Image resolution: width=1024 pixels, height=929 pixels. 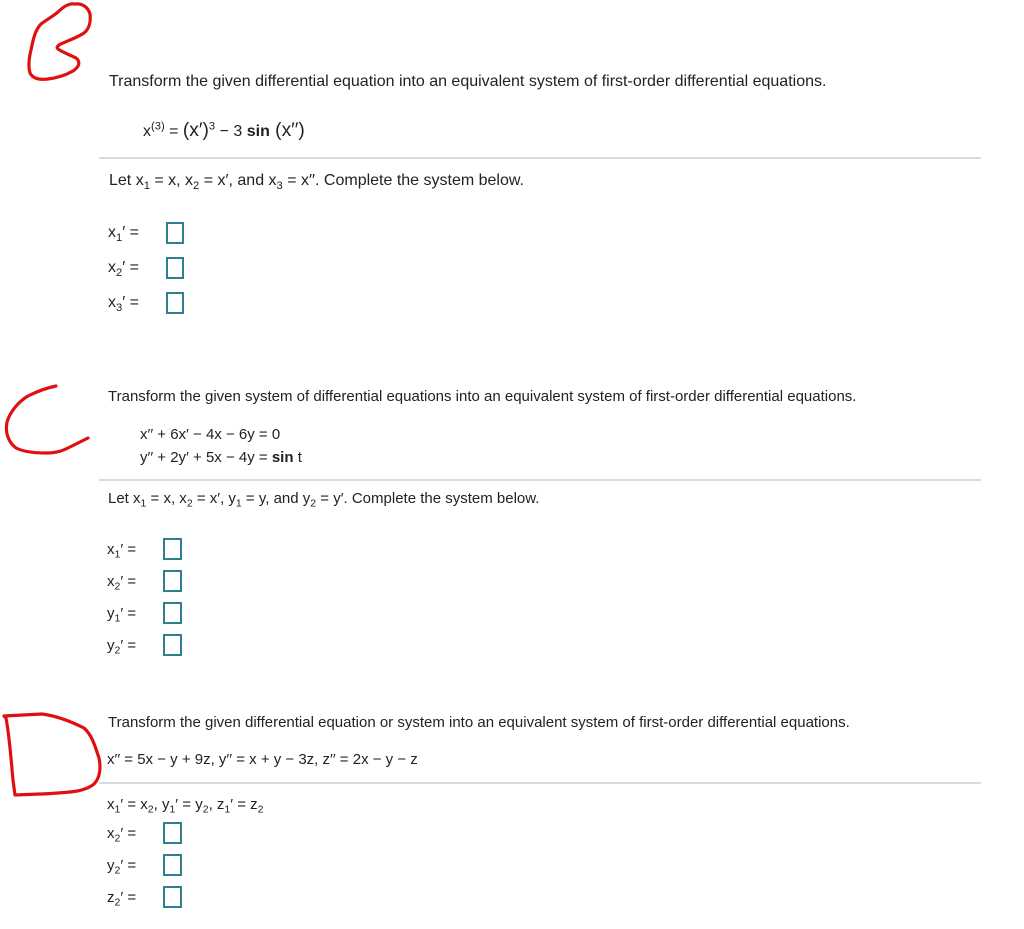 I want to click on problem-b-row-x1: x1′ =, so click(x=146, y=233).